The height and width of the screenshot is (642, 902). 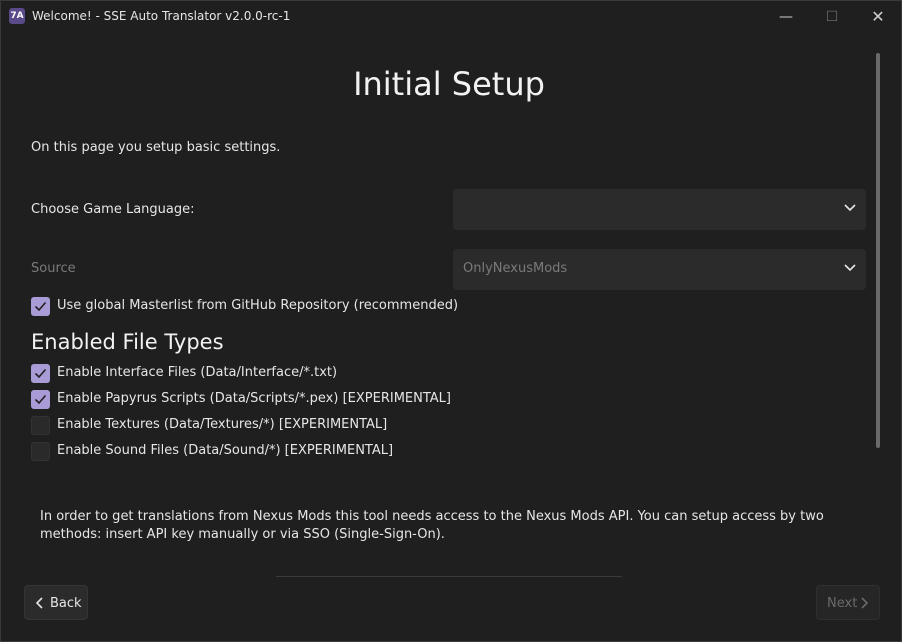 What do you see at coordinates (842, 603) in the screenshot?
I see `next-button-label: Next` at bounding box center [842, 603].